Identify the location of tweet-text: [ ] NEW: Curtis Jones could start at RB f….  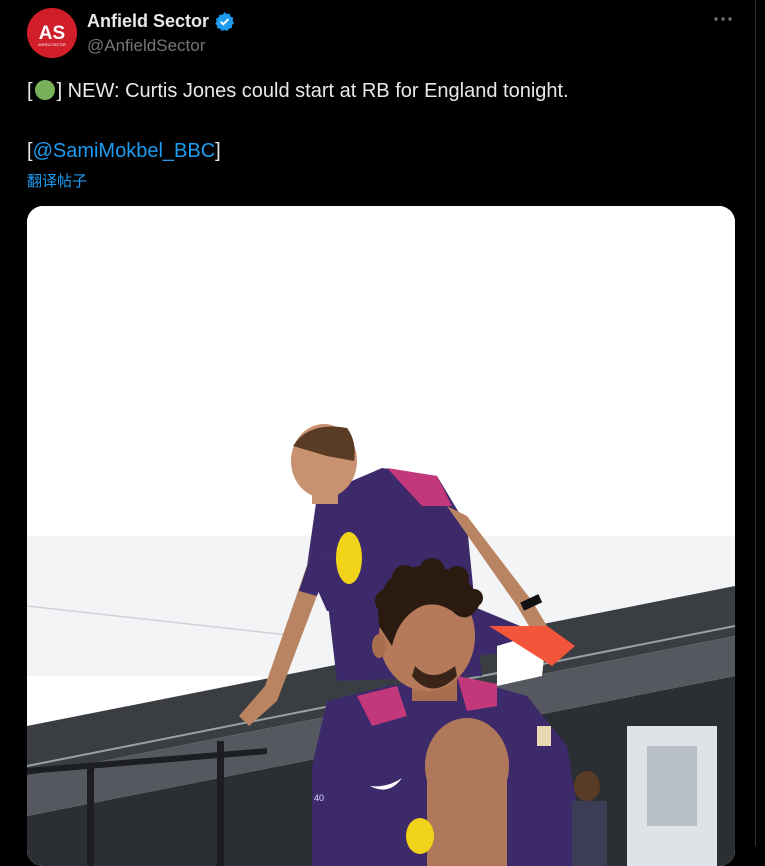
(298, 91).